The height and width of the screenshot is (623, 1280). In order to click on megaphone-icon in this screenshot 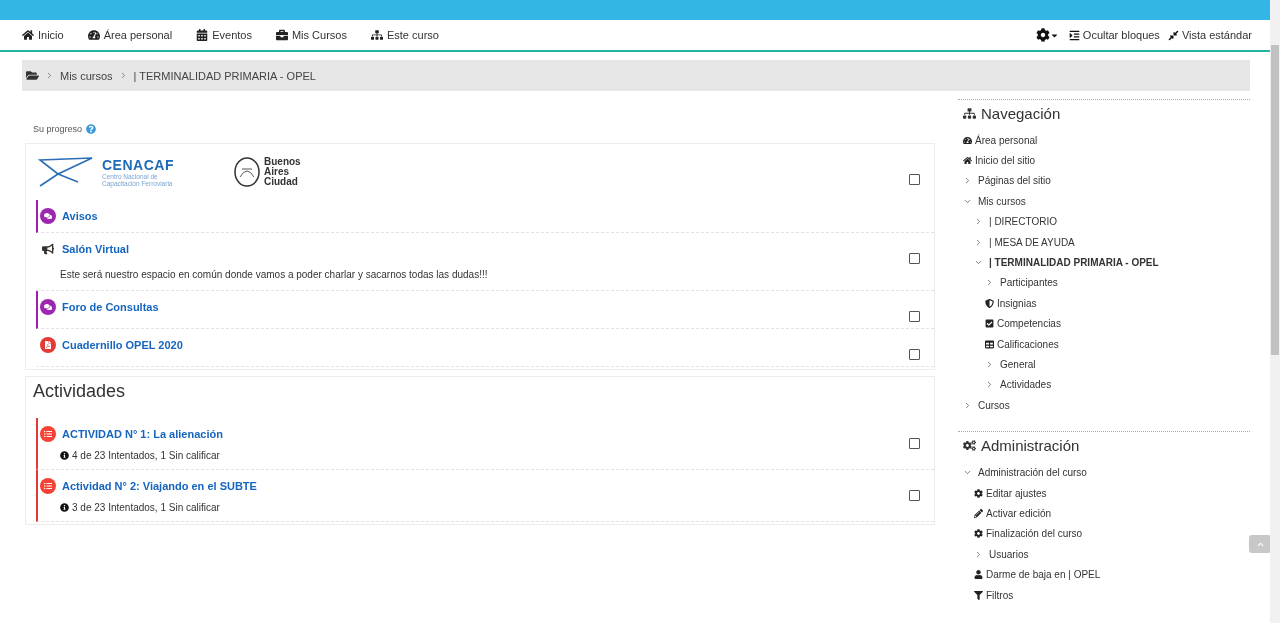, I will do `click(48, 249)`.